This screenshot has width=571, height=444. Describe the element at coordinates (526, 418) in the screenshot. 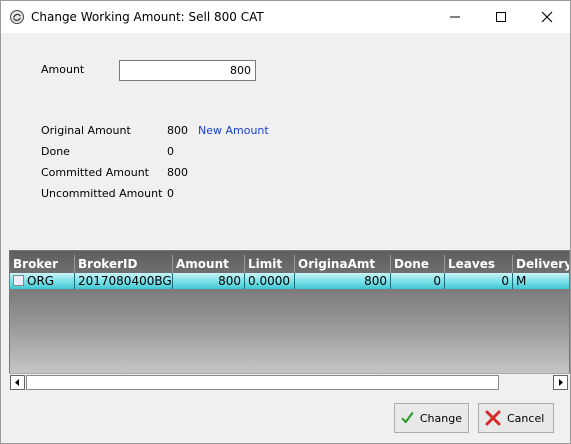

I see `cancel-button-label: Cancel` at that location.